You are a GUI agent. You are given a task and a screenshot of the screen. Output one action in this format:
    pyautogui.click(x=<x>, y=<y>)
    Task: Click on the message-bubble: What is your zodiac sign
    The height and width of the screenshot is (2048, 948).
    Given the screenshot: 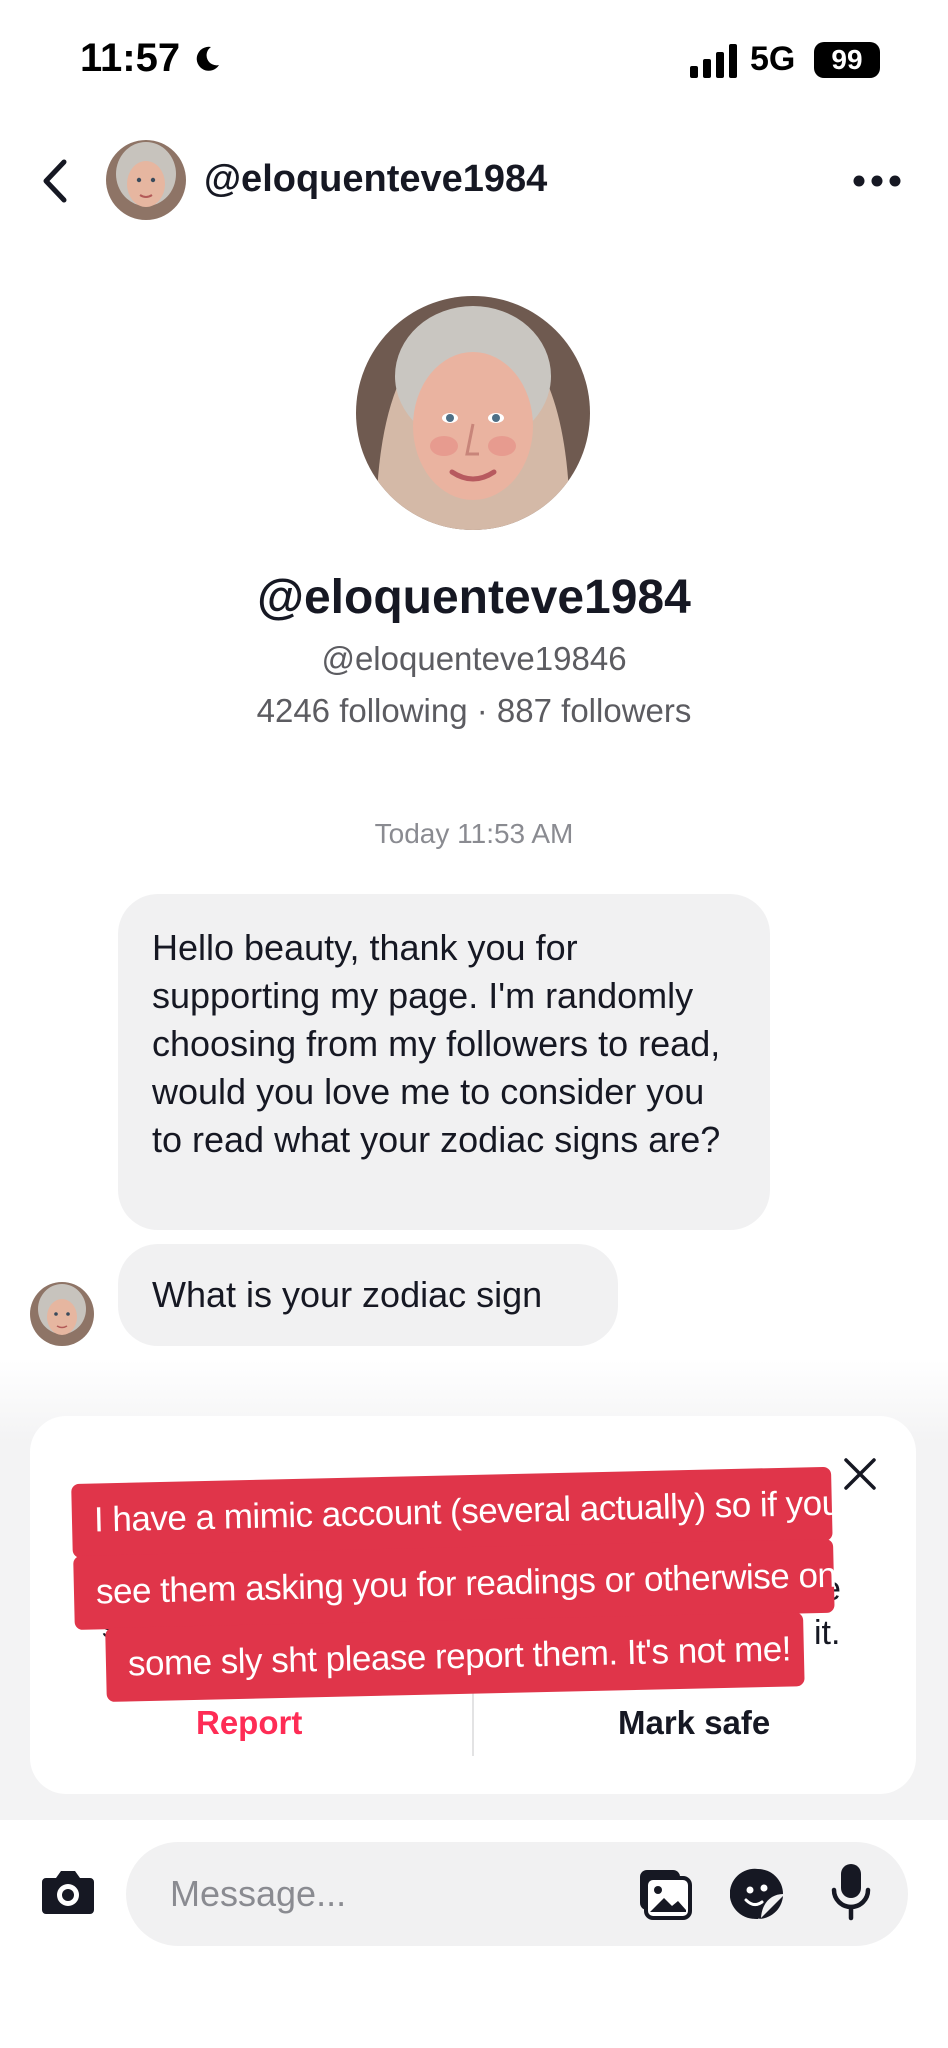 What is the action you would take?
    pyautogui.click(x=368, y=1295)
    